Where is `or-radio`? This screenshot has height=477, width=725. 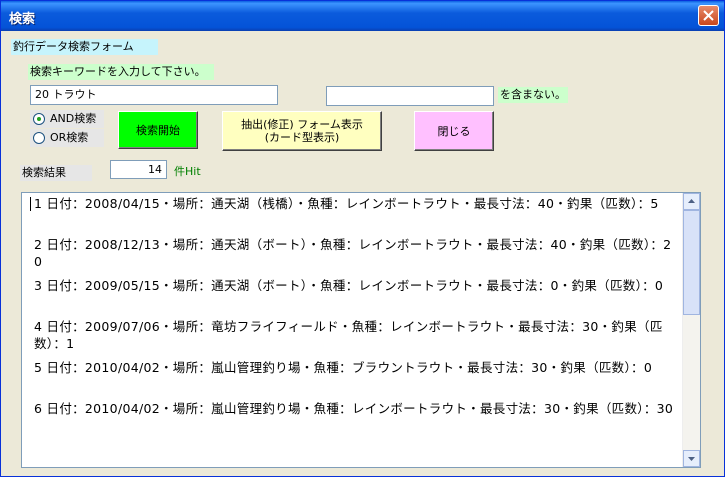 or-radio is located at coordinates (39, 138).